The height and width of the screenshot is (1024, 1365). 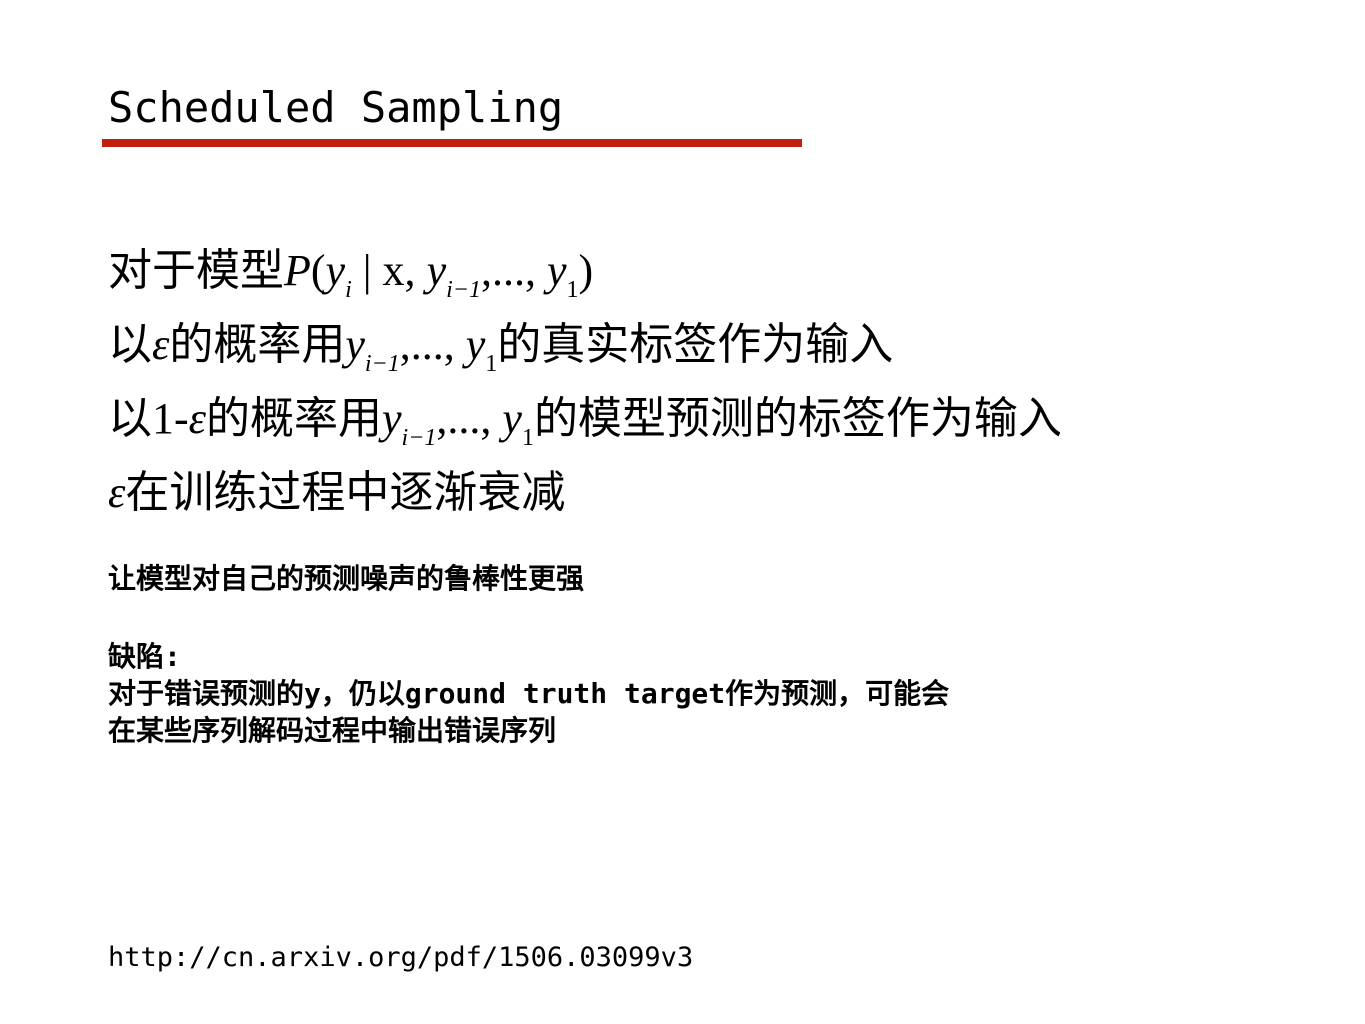 I want to click on robustness-note: 让模型对自己的预测噪声的鲁棒性更强, so click(x=346, y=578).